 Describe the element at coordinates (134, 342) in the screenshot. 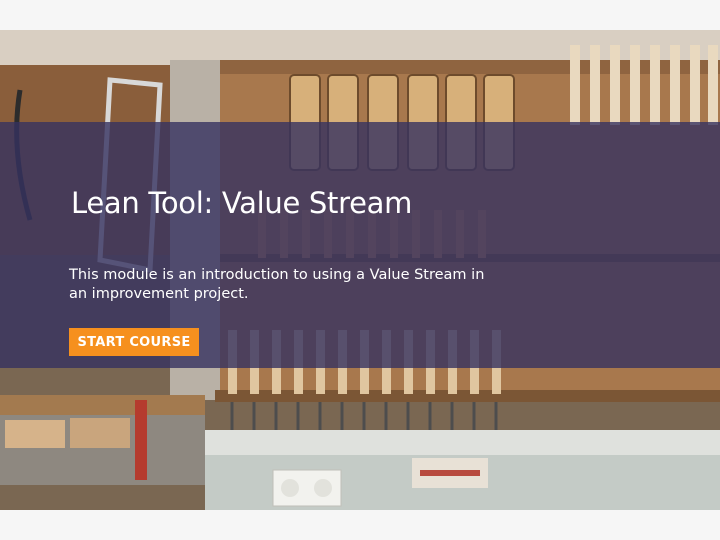

I see `start-course-button: START COURSE` at that location.